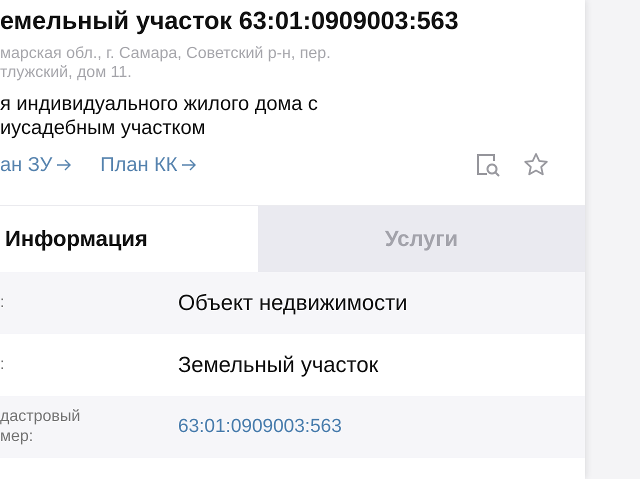  What do you see at coordinates (421, 239) in the screenshot?
I see `tab: Услуги` at bounding box center [421, 239].